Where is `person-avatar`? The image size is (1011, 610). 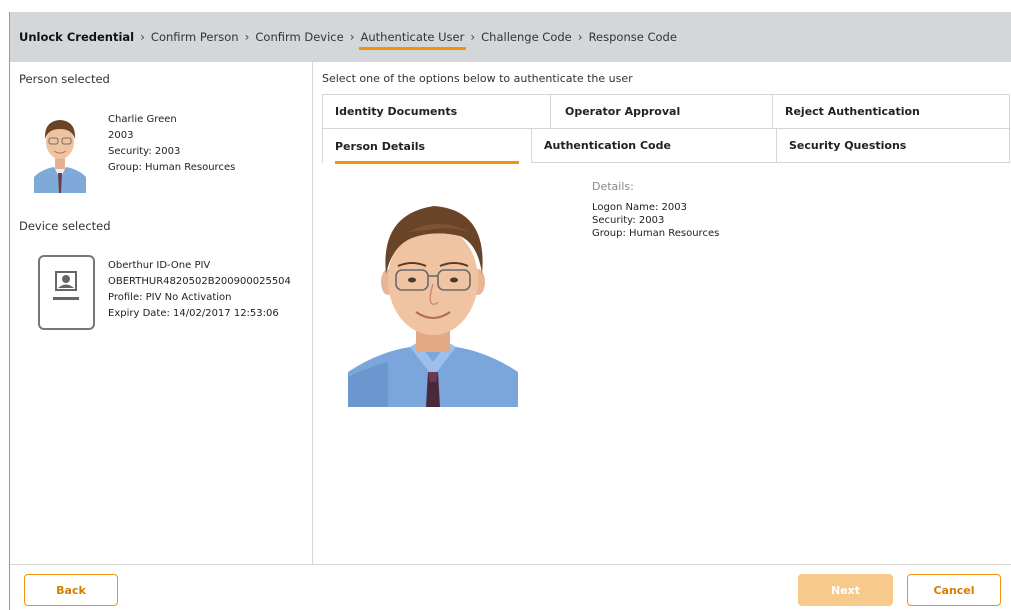 person-avatar is located at coordinates (60, 151).